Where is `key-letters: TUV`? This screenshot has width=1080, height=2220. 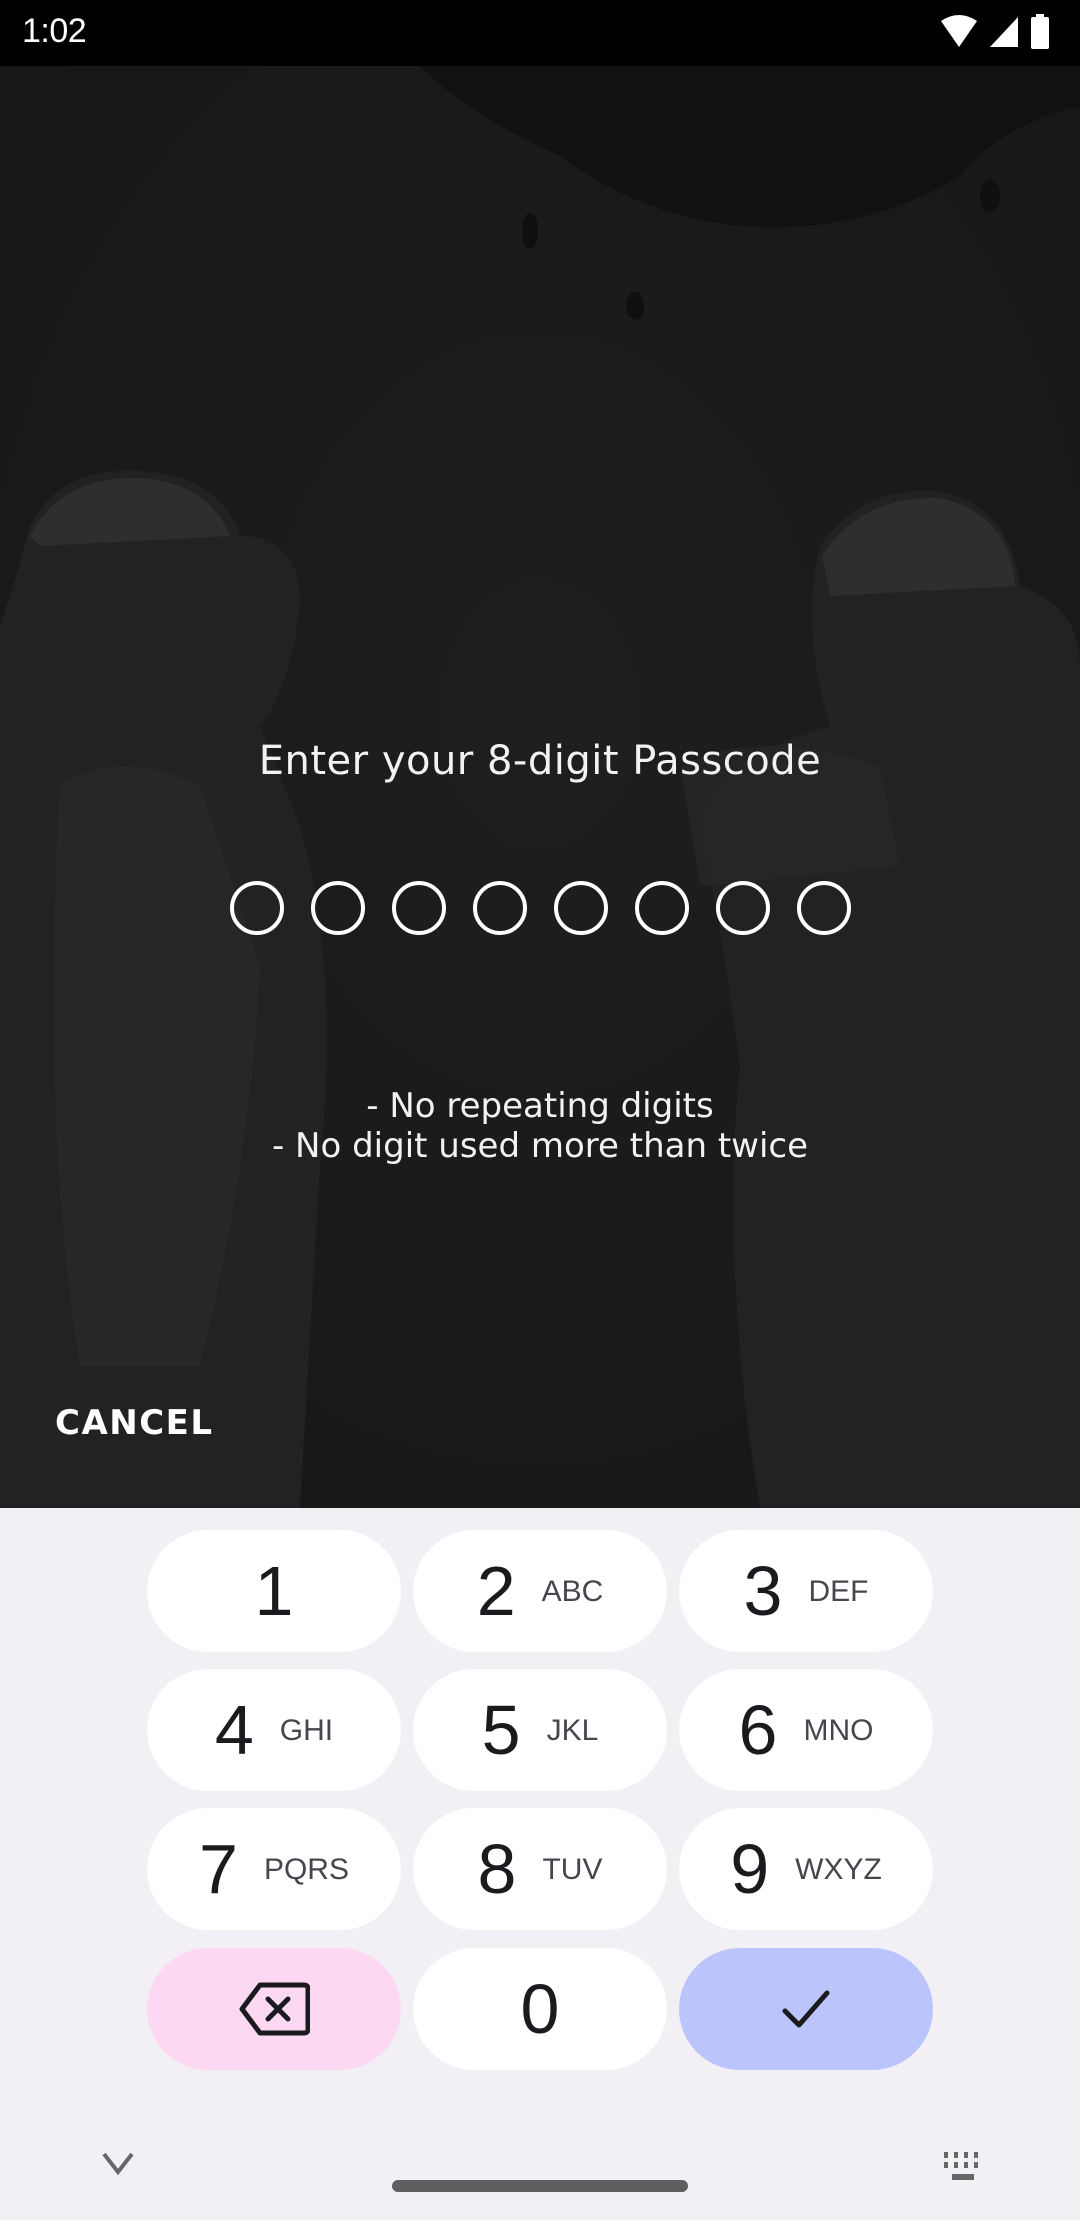 key-letters: TUV is located at coordinates (572, 1869).